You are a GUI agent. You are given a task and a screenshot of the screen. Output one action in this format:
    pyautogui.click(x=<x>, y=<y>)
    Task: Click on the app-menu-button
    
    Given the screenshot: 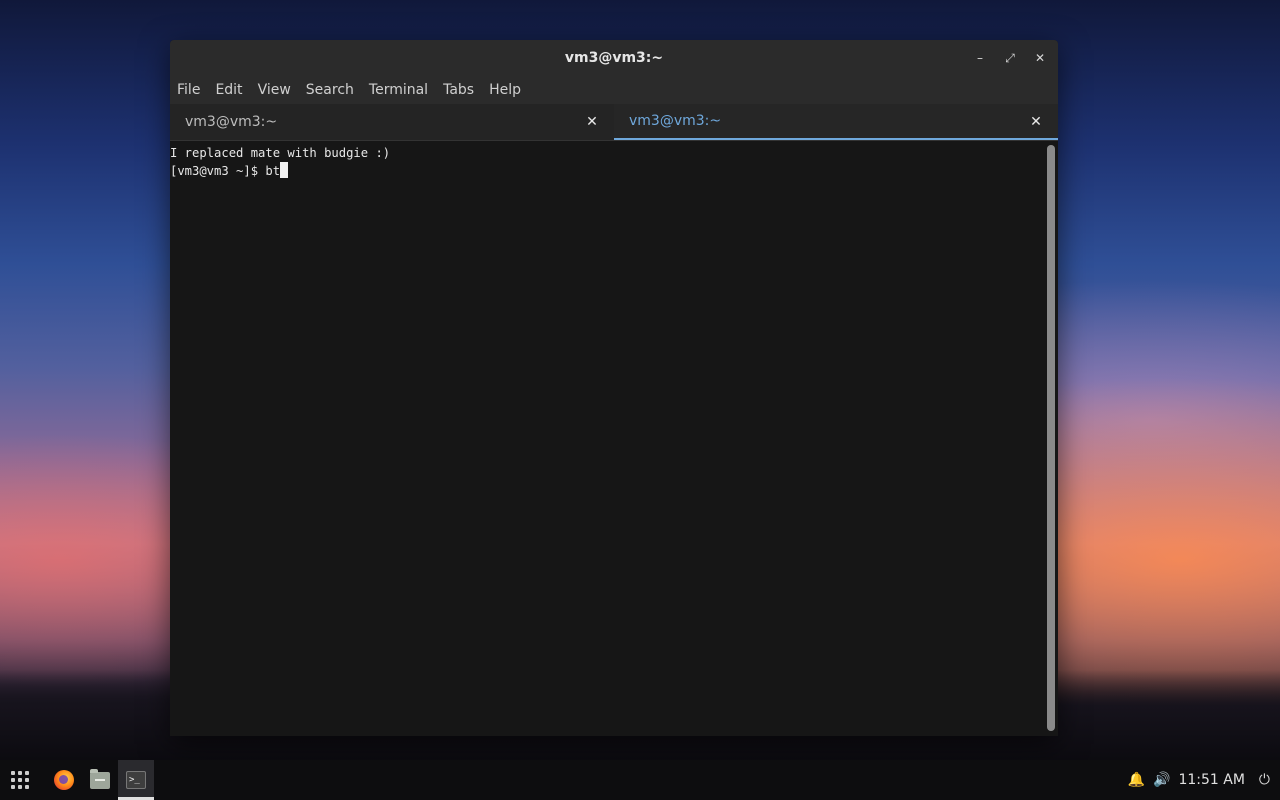 What is the action you would take?
    pyautogui.click(x=20, y=780)
    